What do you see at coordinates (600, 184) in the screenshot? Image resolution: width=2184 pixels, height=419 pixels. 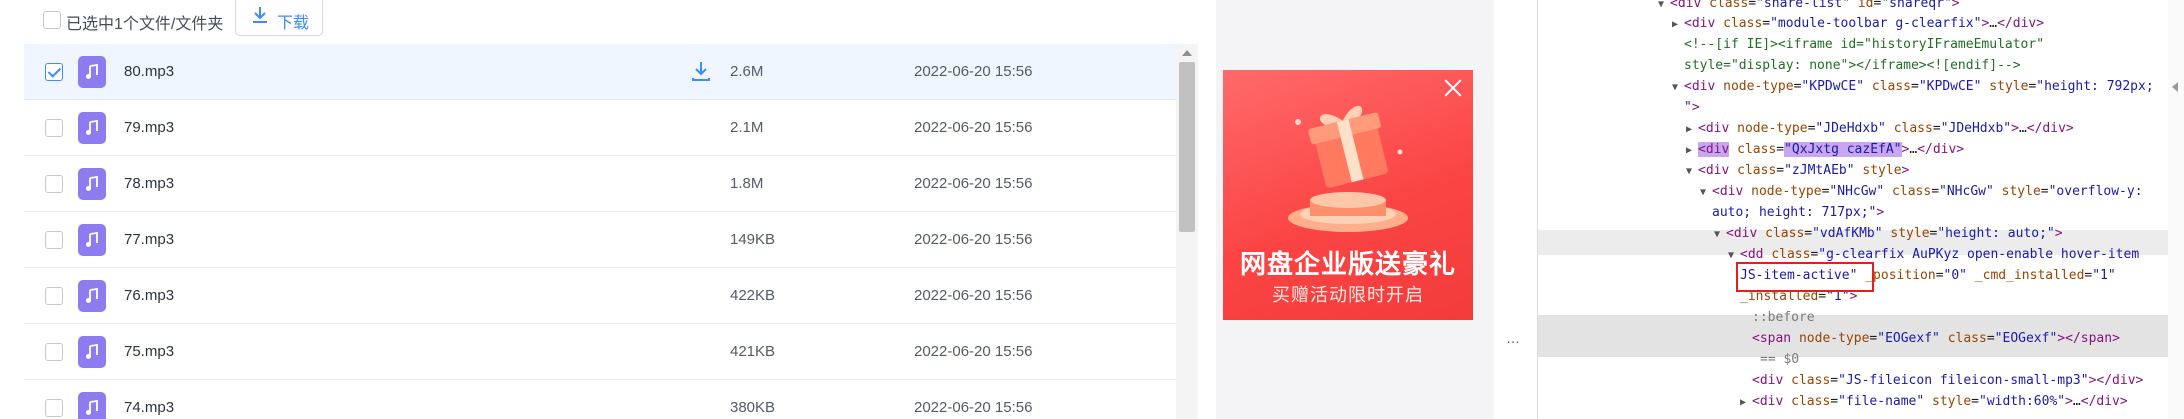 I see `file-row: 78.mp3 1.8M 2022-06-20 15:56` at bounding box center [600, 184].